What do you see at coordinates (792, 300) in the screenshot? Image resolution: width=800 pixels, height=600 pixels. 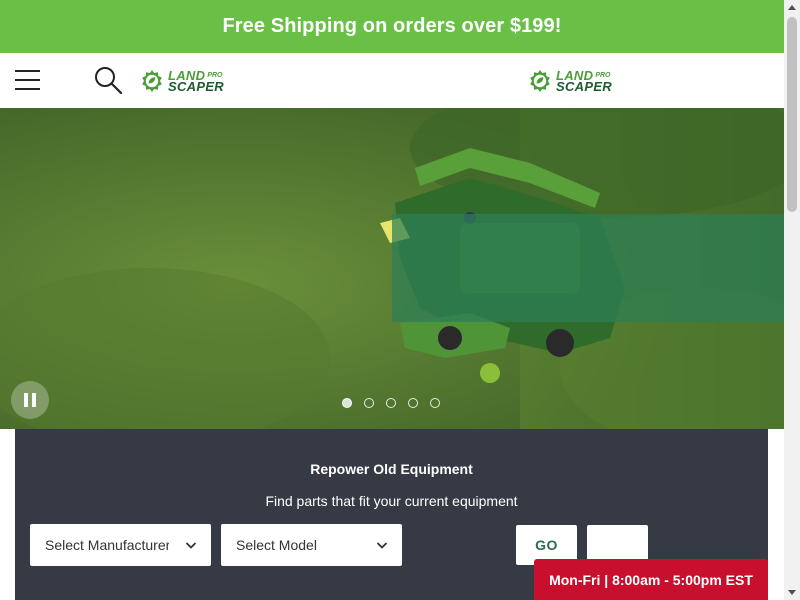 I see `page-scrollbar` at bounding box center [792, 300].